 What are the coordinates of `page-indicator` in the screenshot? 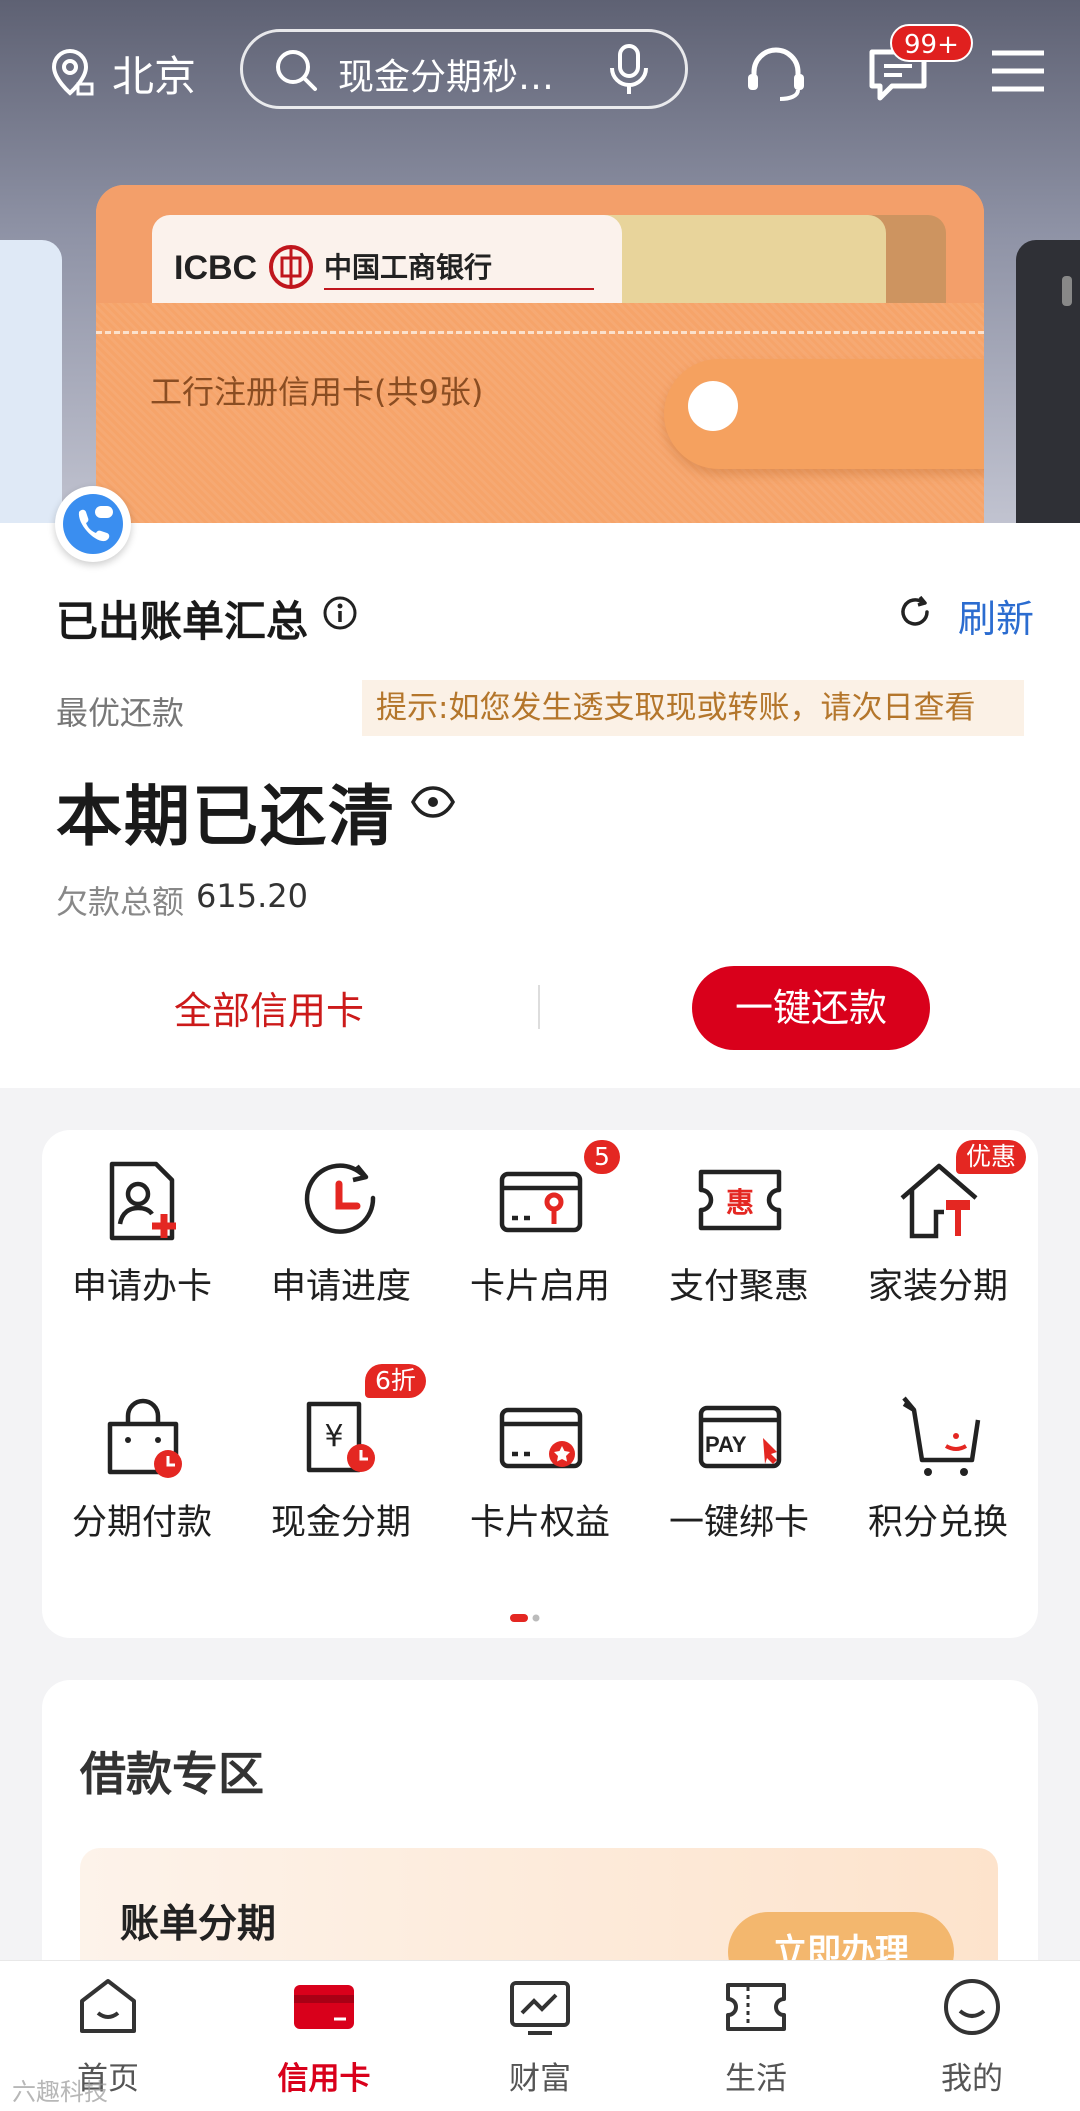 It's located at (525, 1618).